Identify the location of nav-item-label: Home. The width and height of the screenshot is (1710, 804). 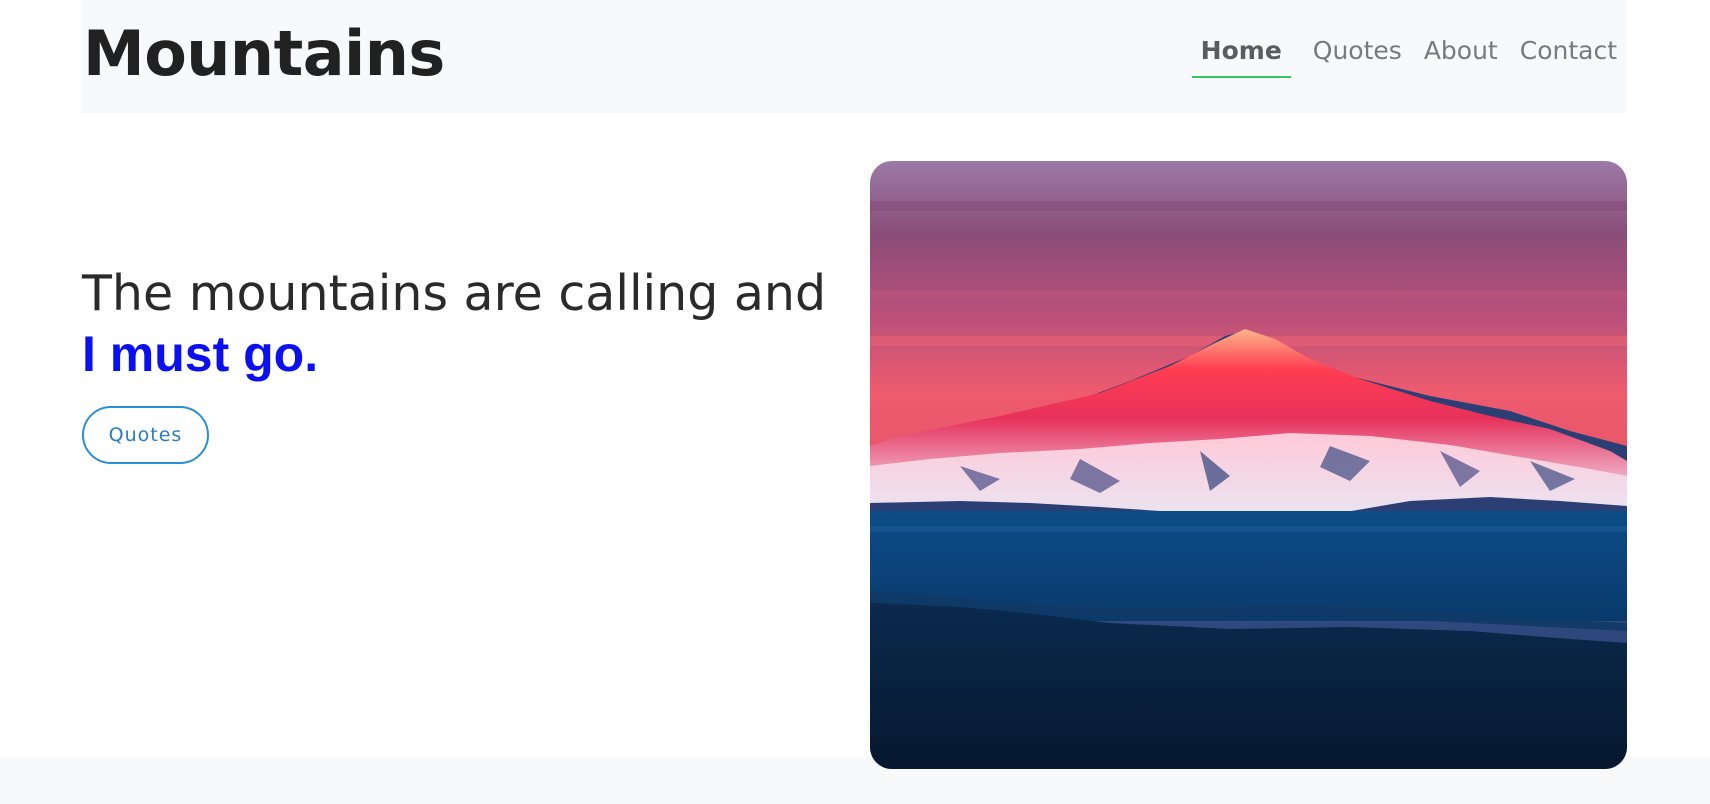
(1241, 50).